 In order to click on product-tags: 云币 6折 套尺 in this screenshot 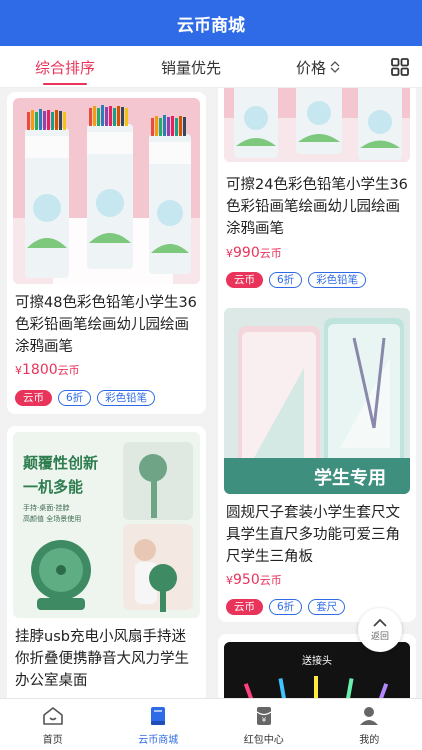, I will do `click(286, 607)`.